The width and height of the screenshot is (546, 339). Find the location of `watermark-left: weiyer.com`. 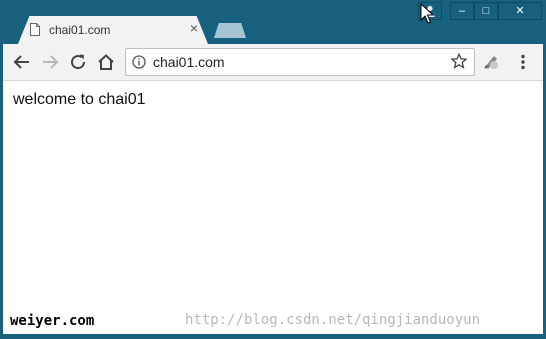

watermark-left: weiyer.com is located at coordinates (52, 321).